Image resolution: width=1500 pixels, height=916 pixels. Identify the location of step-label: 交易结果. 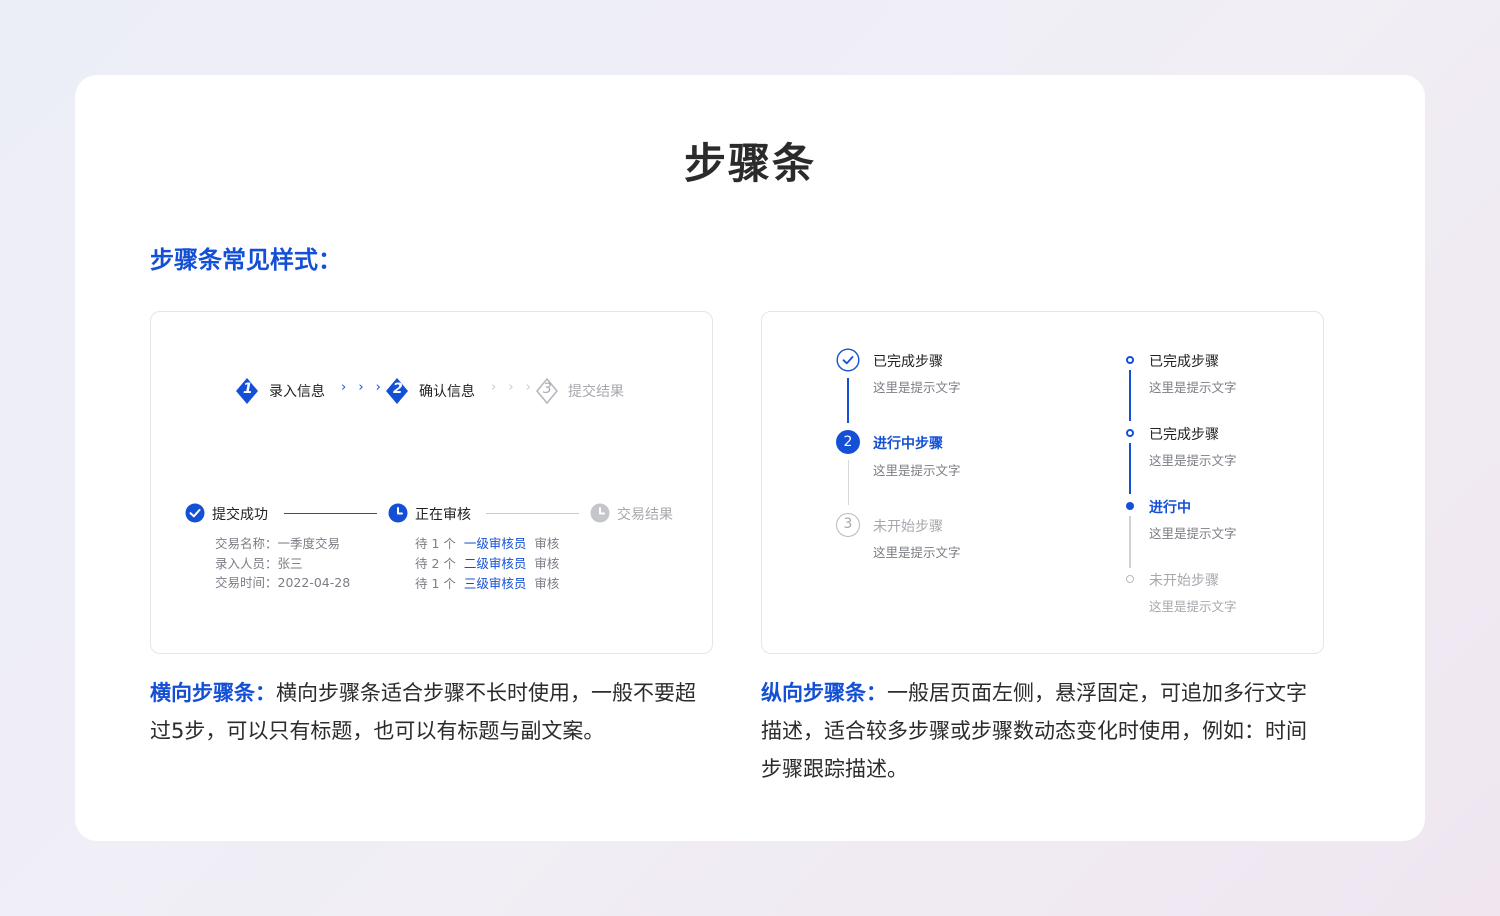
(645, 514).